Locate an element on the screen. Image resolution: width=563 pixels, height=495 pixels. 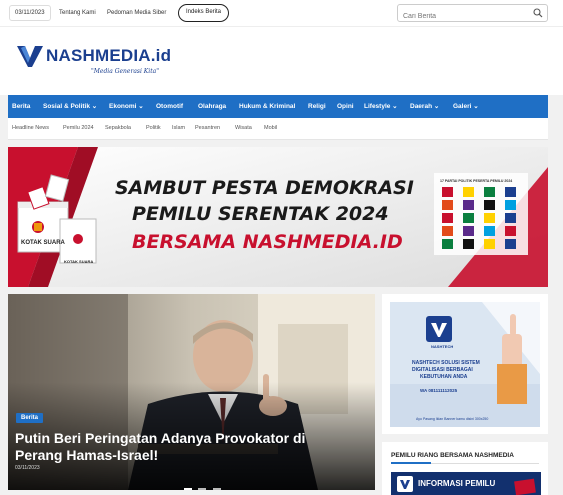
ad-text-line-2: DIGITALISASI BERBAGAI is located at coordinates (442, 370).